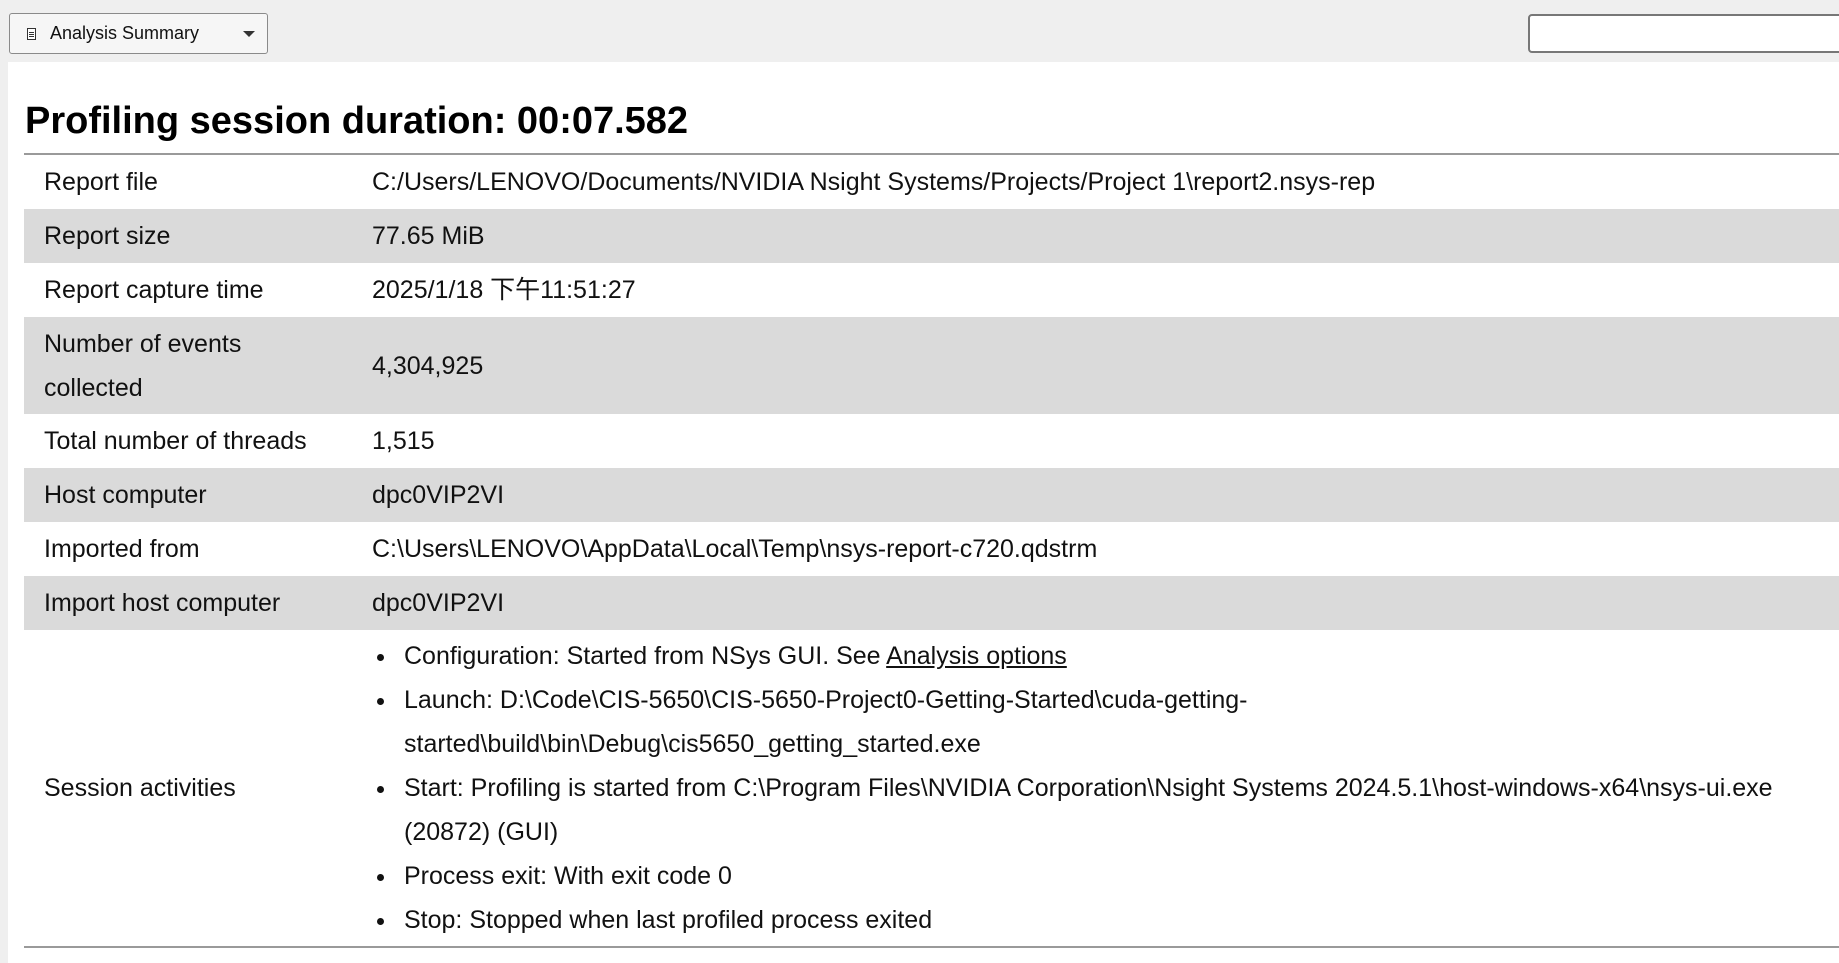 The width and height of the screenshot is (1839, 963). I want to click on row-key: Total number of threads, so click(175, 441).